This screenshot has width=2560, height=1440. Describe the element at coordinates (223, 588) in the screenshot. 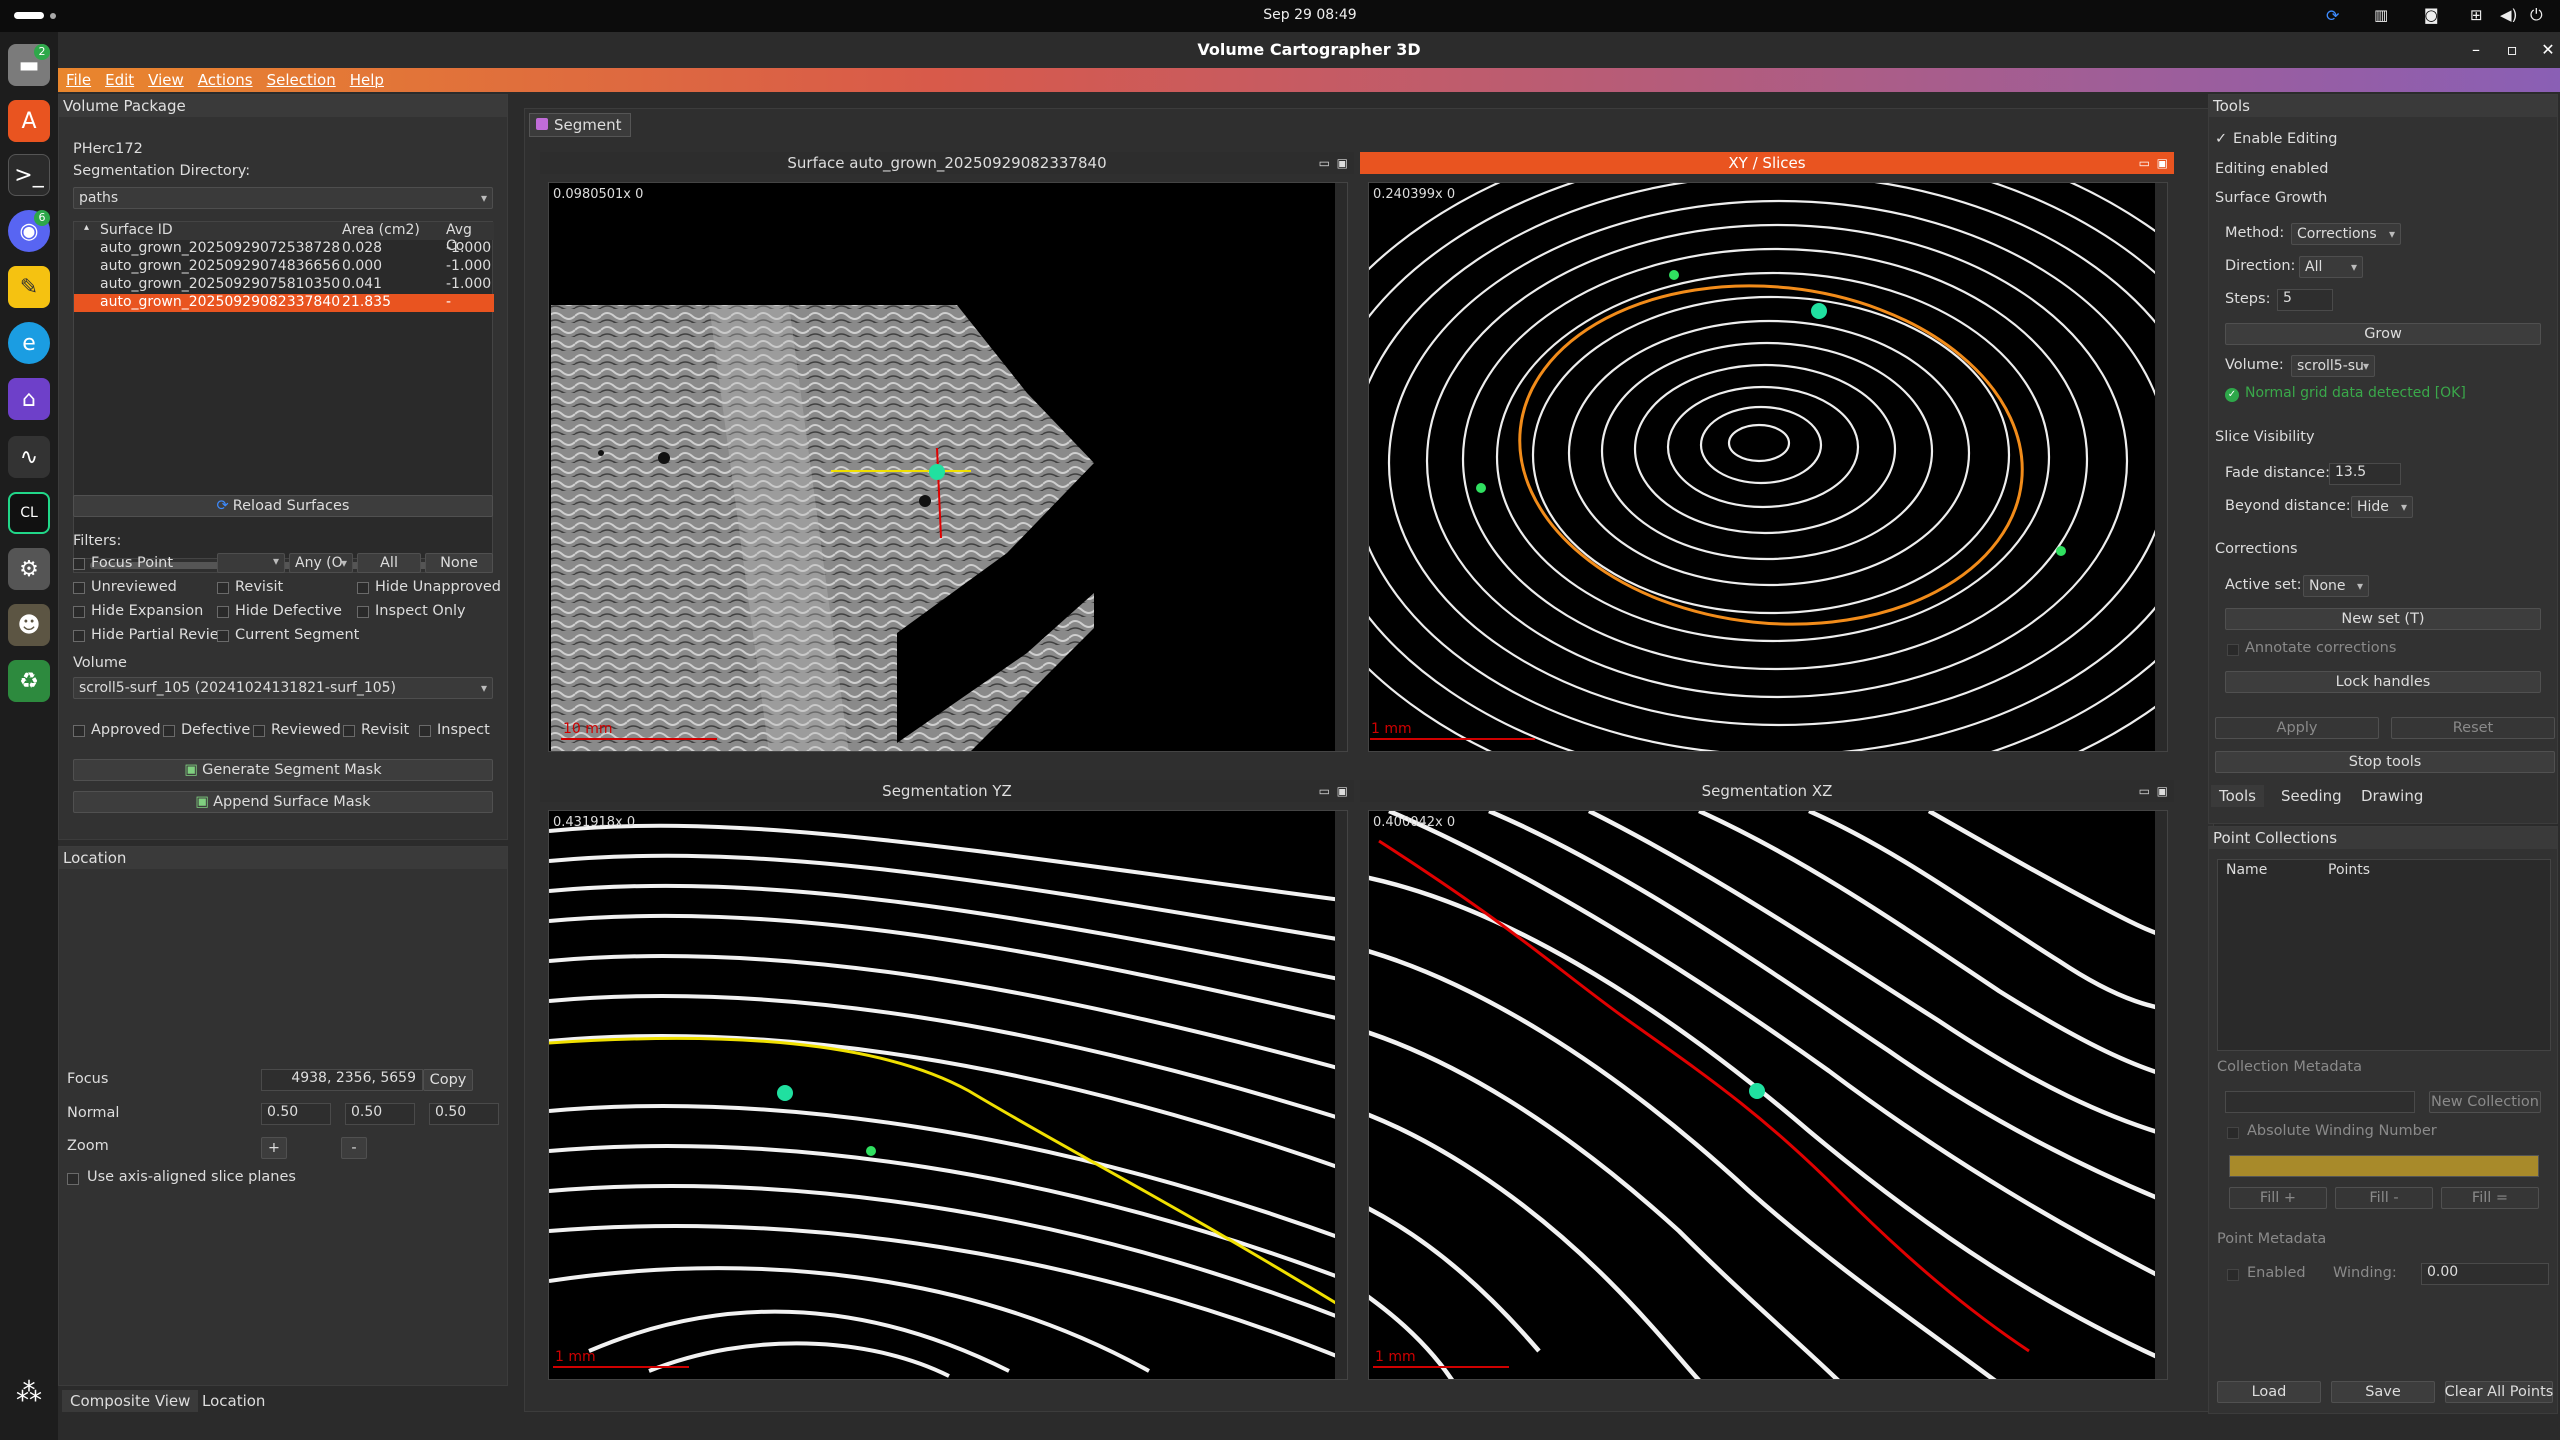

I see `revisit-filter-checkbox` at that location.